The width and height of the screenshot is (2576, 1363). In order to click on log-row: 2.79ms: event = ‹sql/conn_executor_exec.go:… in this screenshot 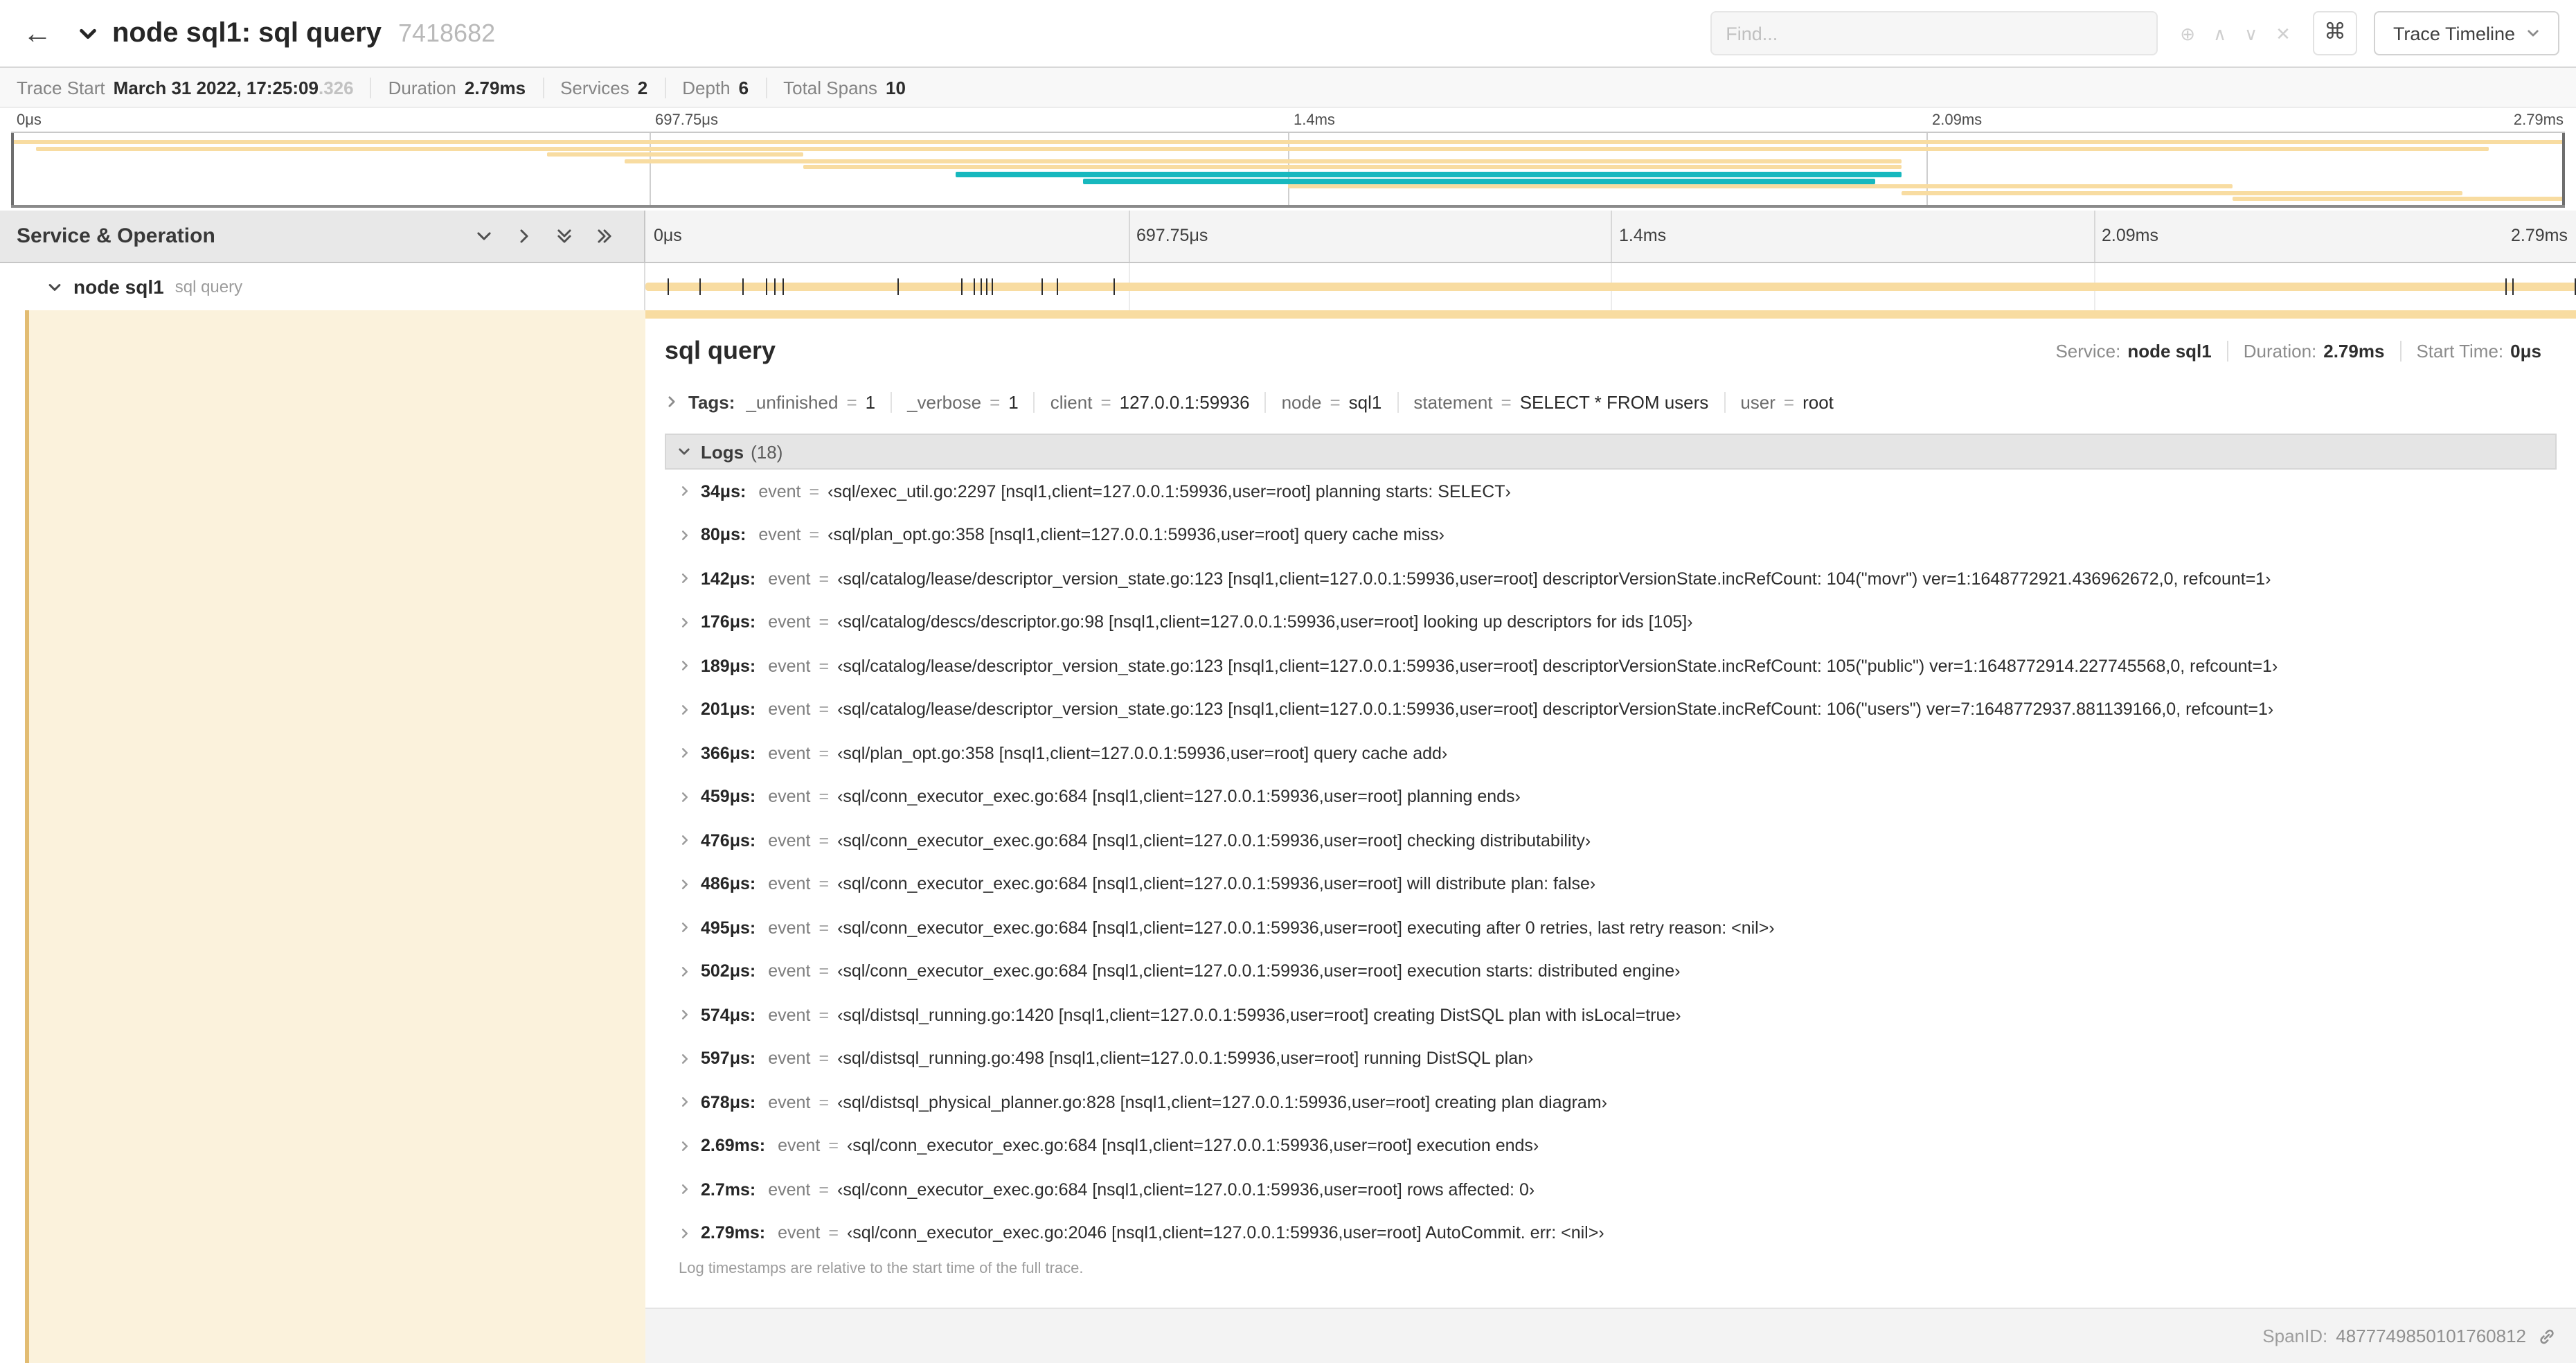, I will do `click(1611, 1233)`.